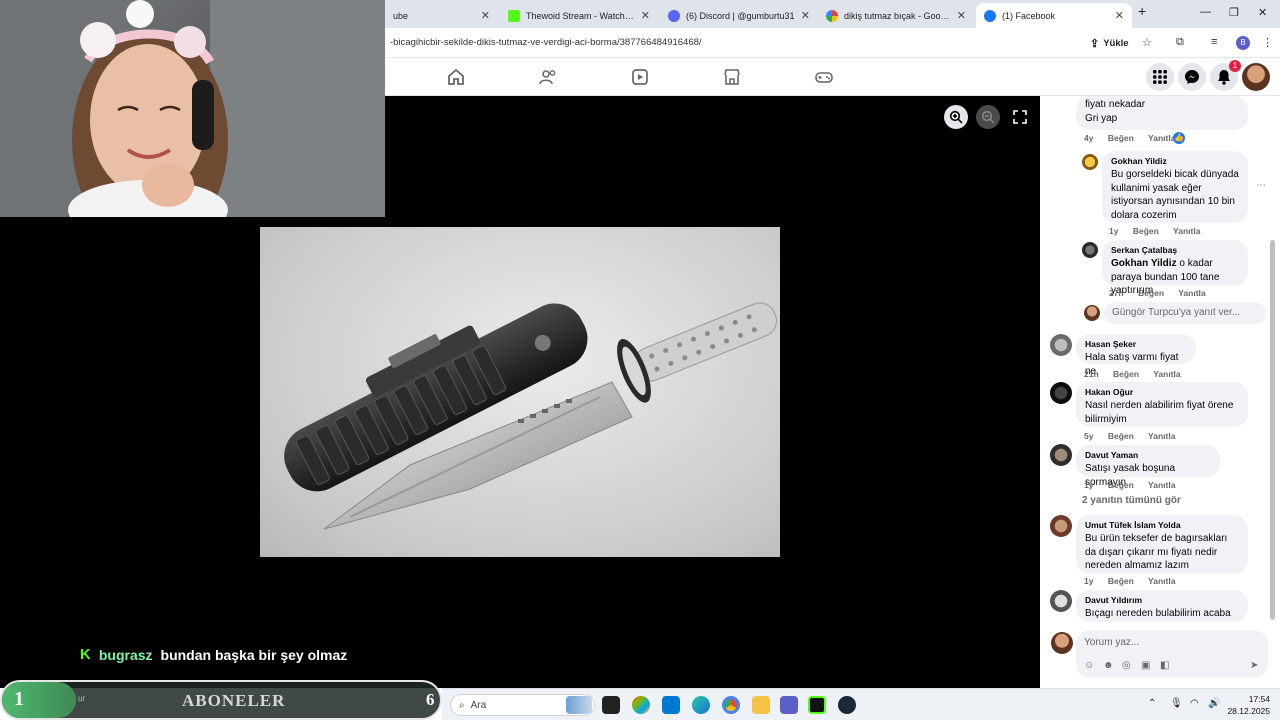 The image size is (1280, 720). Describe the element at coordinates (1164, 665) in the screenshot. I see `sticker-icon: ◧` at that location.